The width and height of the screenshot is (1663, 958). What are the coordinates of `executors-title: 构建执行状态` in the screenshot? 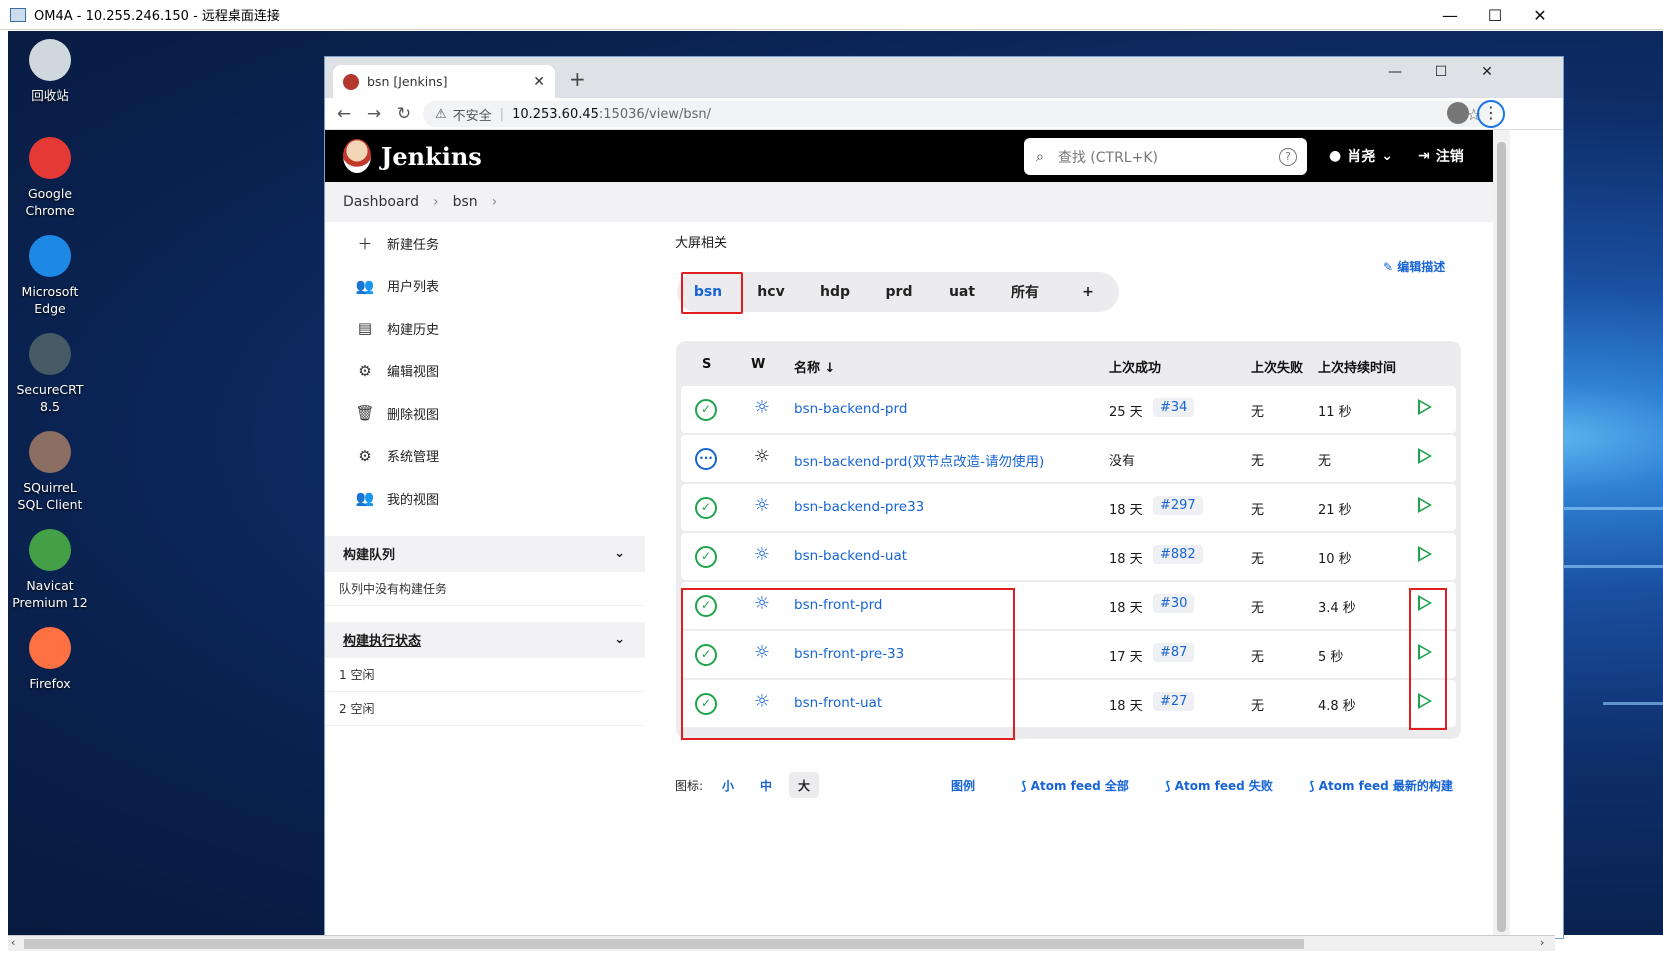 It's located at (382, 639).